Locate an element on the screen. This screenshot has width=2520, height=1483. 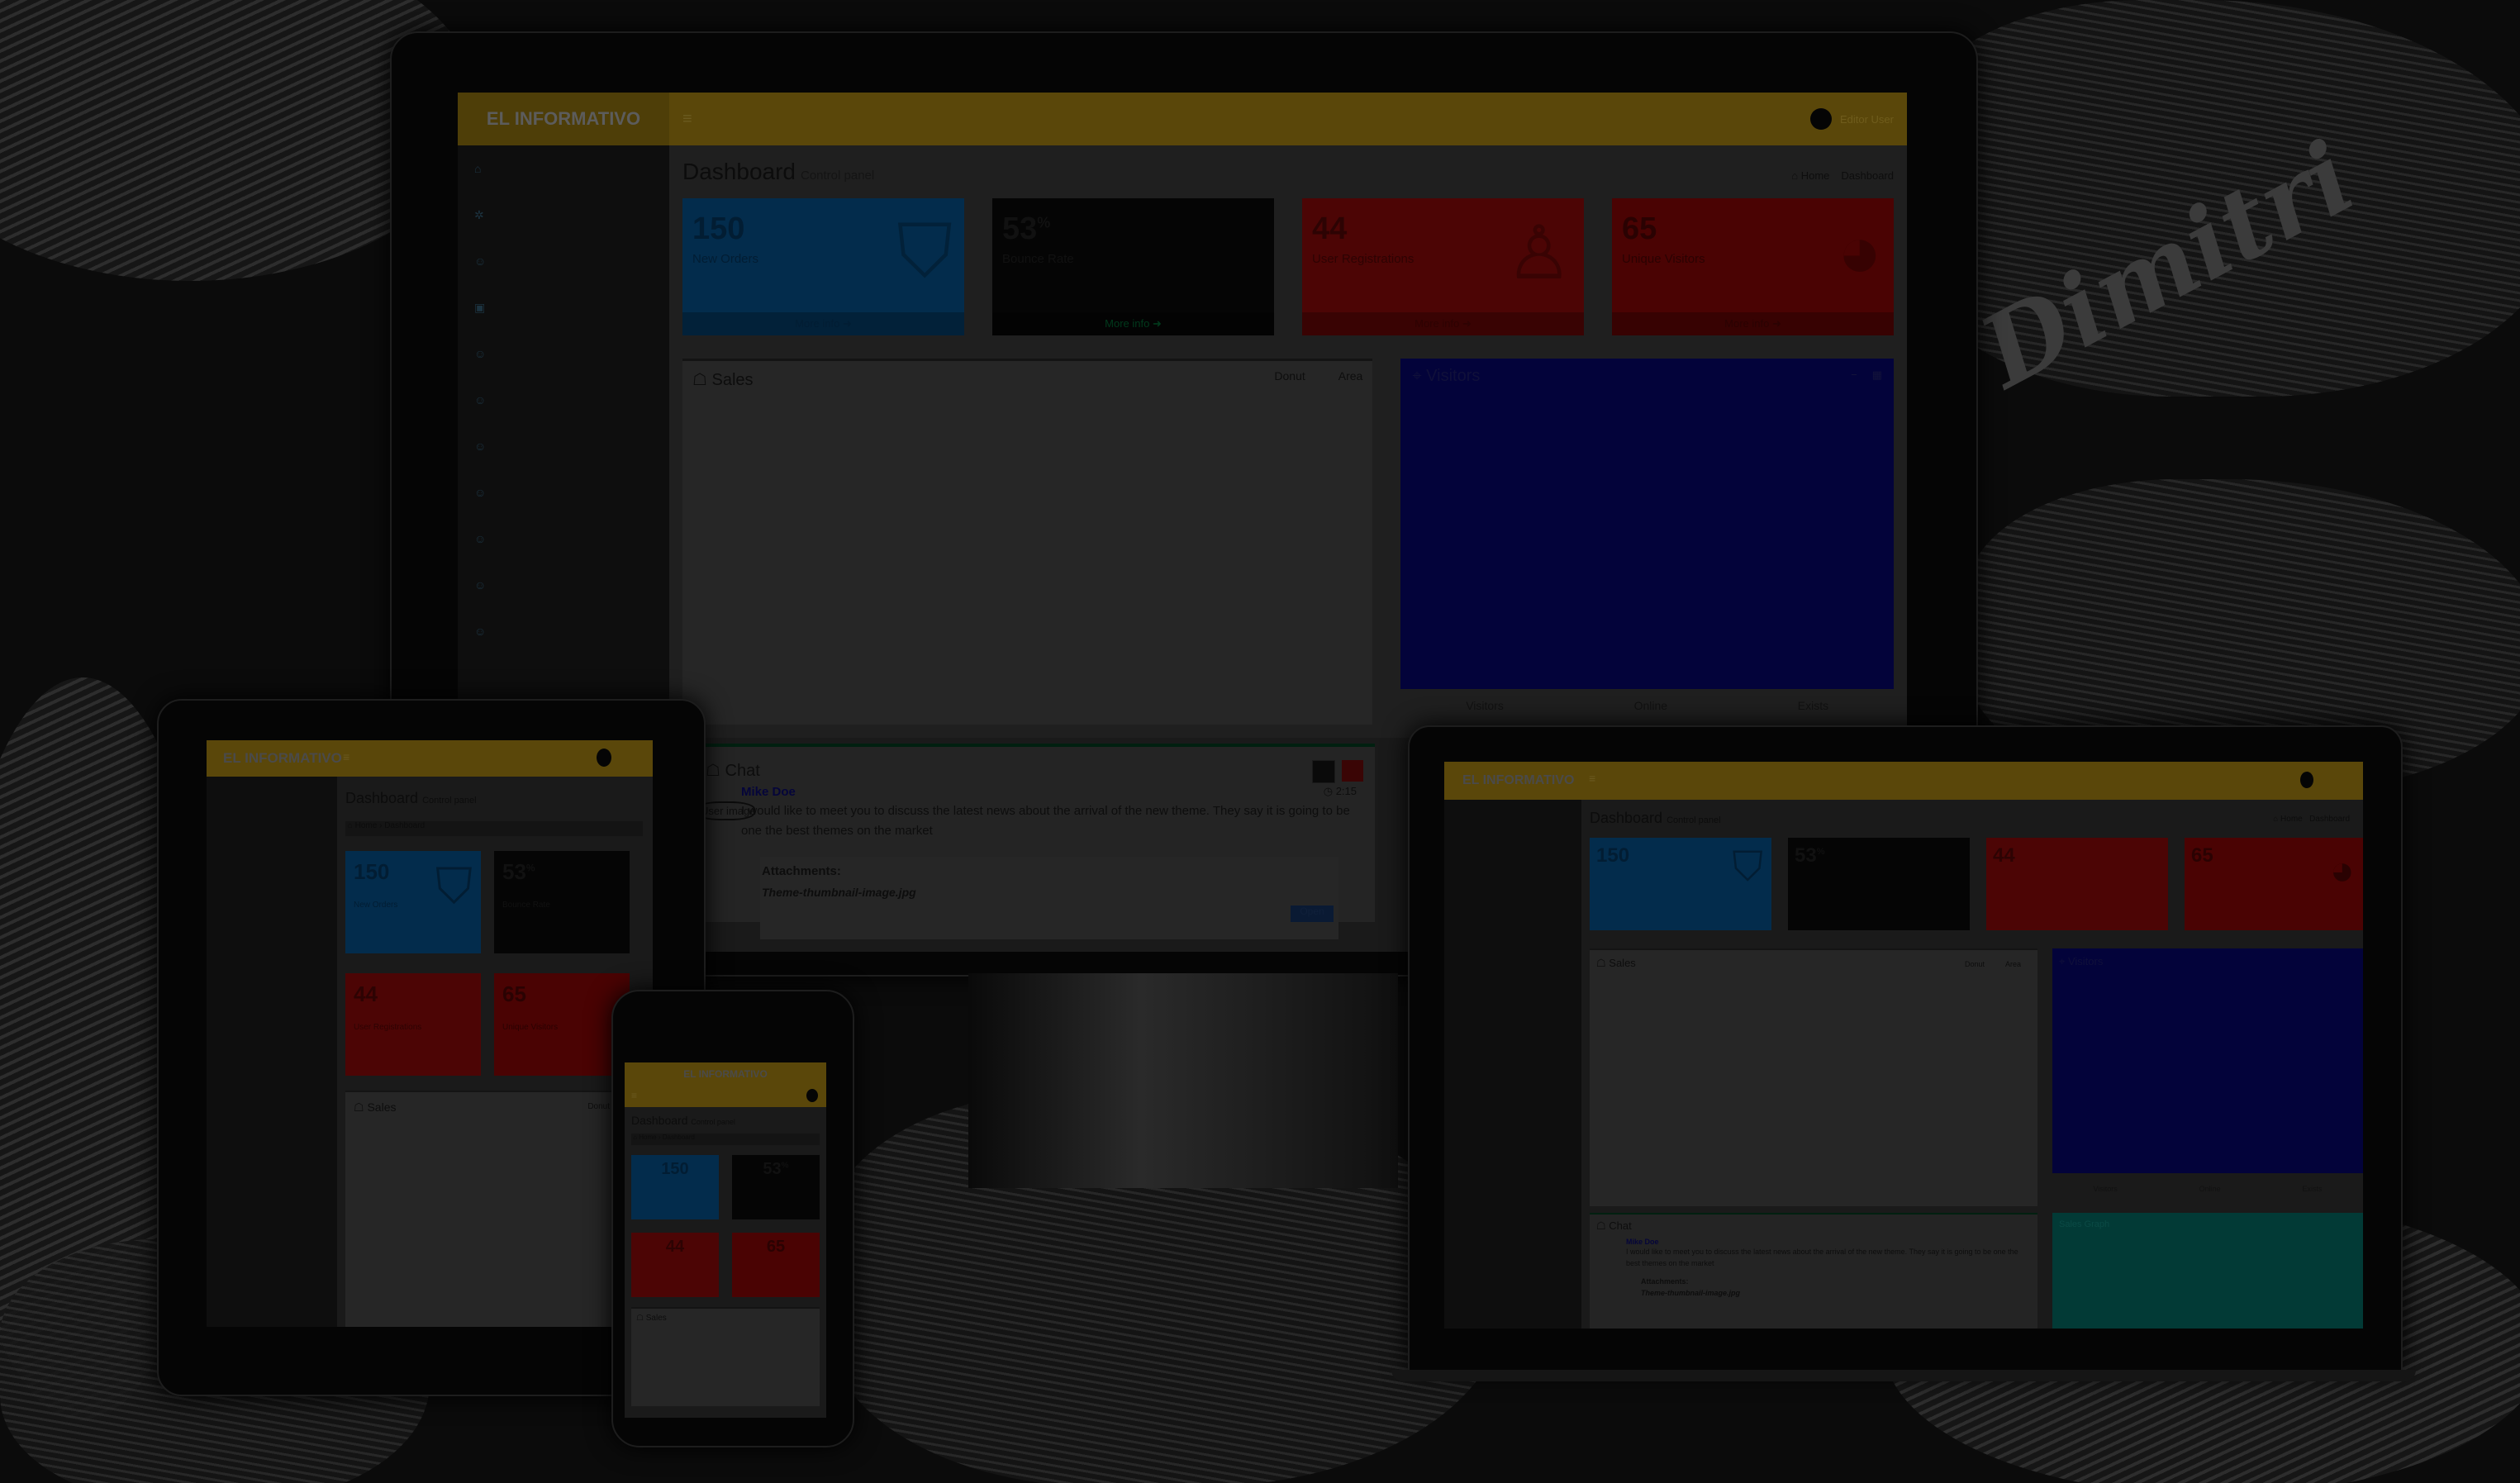
sales-tabs: Donut Area is located at coordinates (1318, 379).